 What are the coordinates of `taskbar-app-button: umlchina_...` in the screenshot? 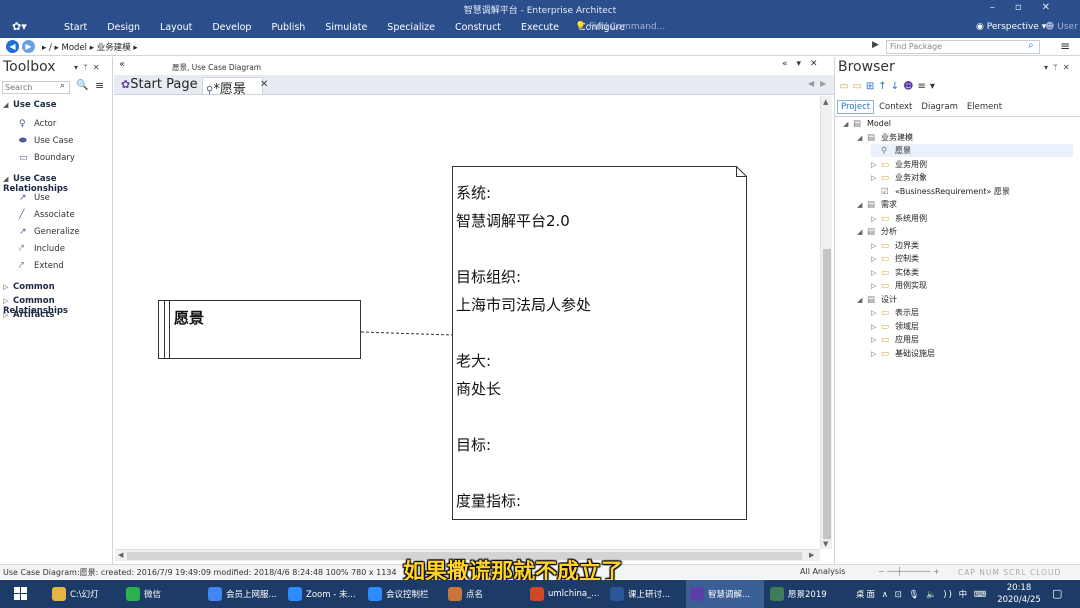 It's located at (565, 594).